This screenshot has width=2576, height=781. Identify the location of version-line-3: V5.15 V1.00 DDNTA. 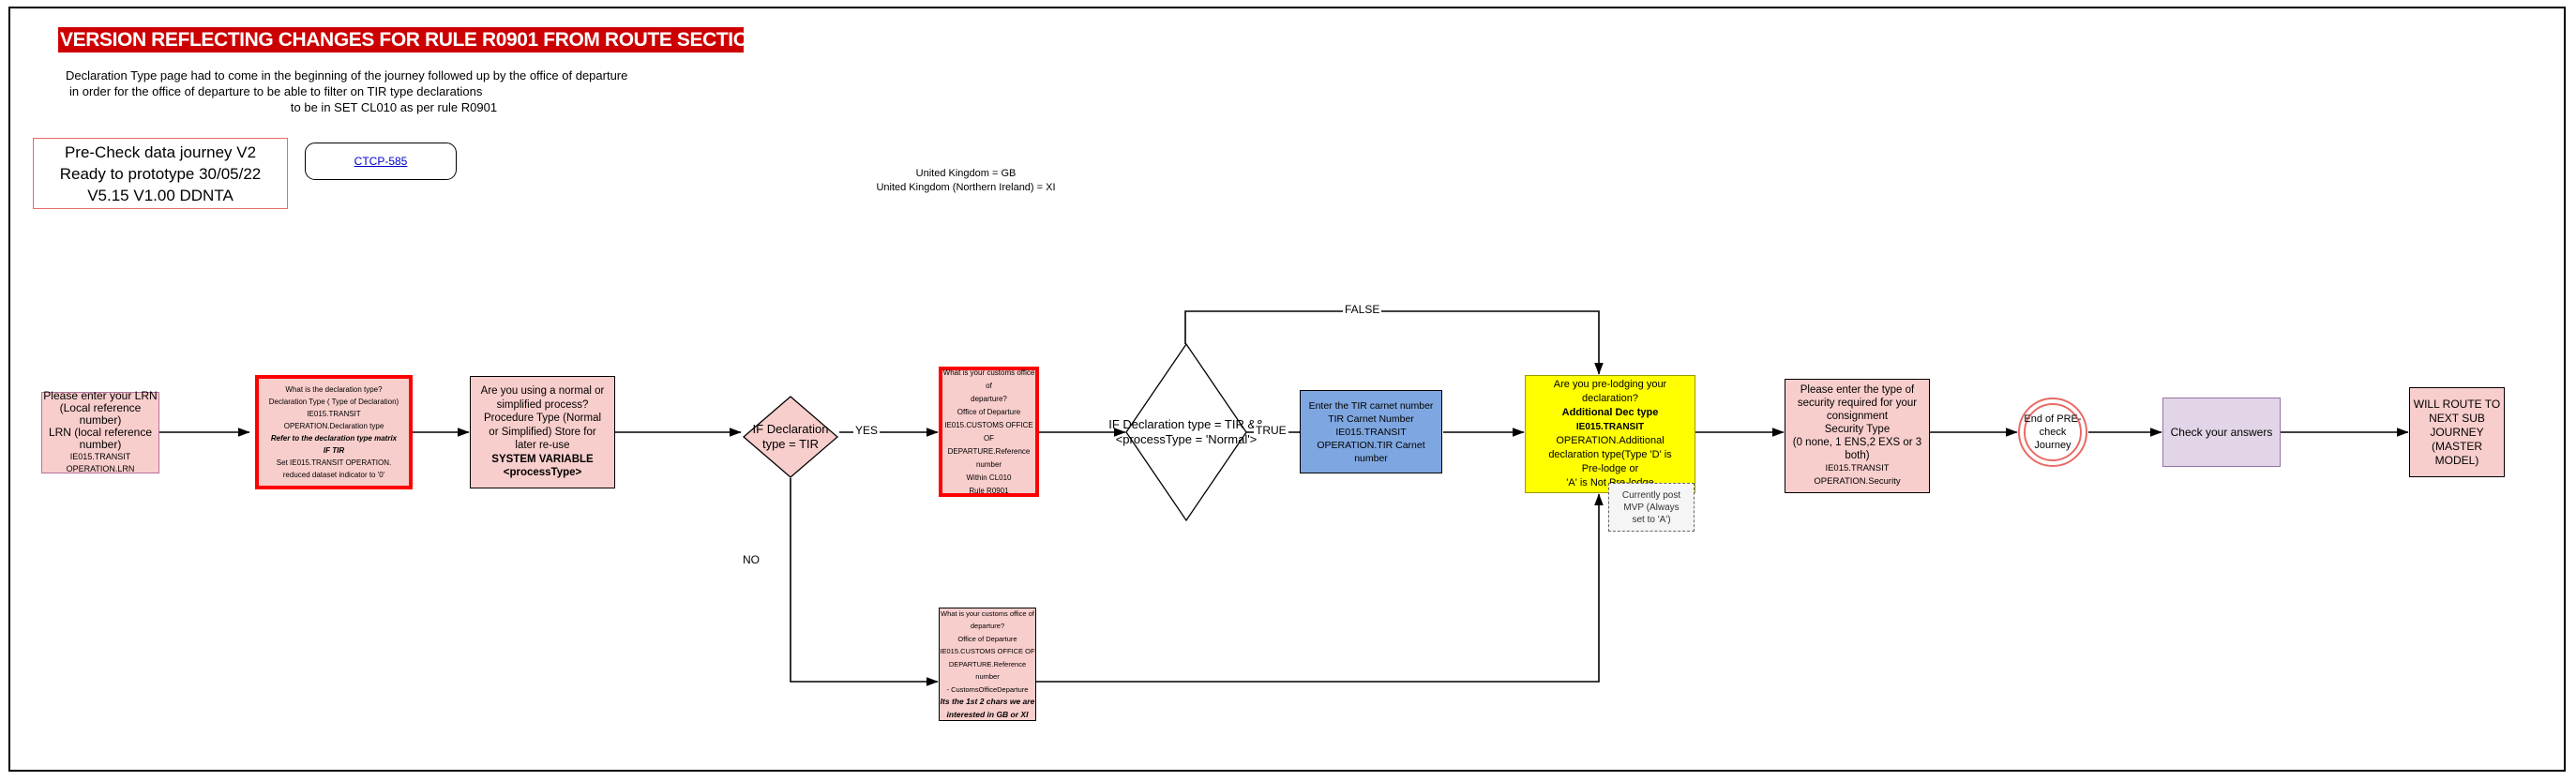
(160, 195).